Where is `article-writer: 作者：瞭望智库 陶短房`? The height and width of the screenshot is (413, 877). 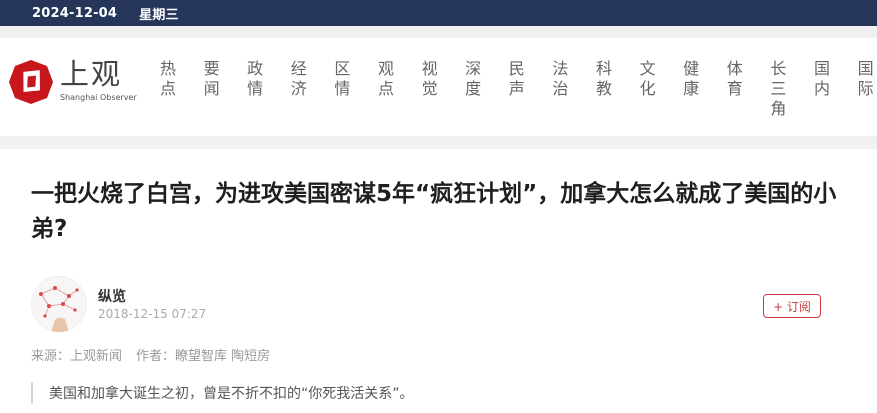
article-writer: 作者：瞭望智库 陶短房 is located at coordinates (203, 356).